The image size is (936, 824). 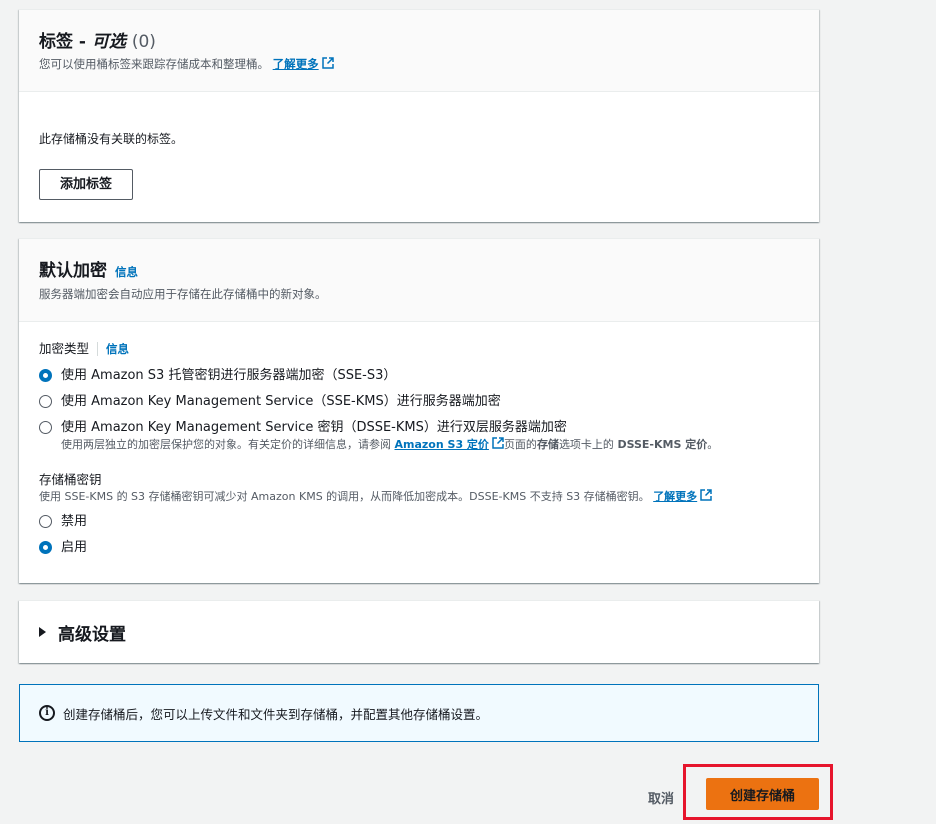 What do you see at coordinates (92, 634) in the screenshot?
I see `advanced-settings-title: 高级设置` at bounding box center [92, 634].